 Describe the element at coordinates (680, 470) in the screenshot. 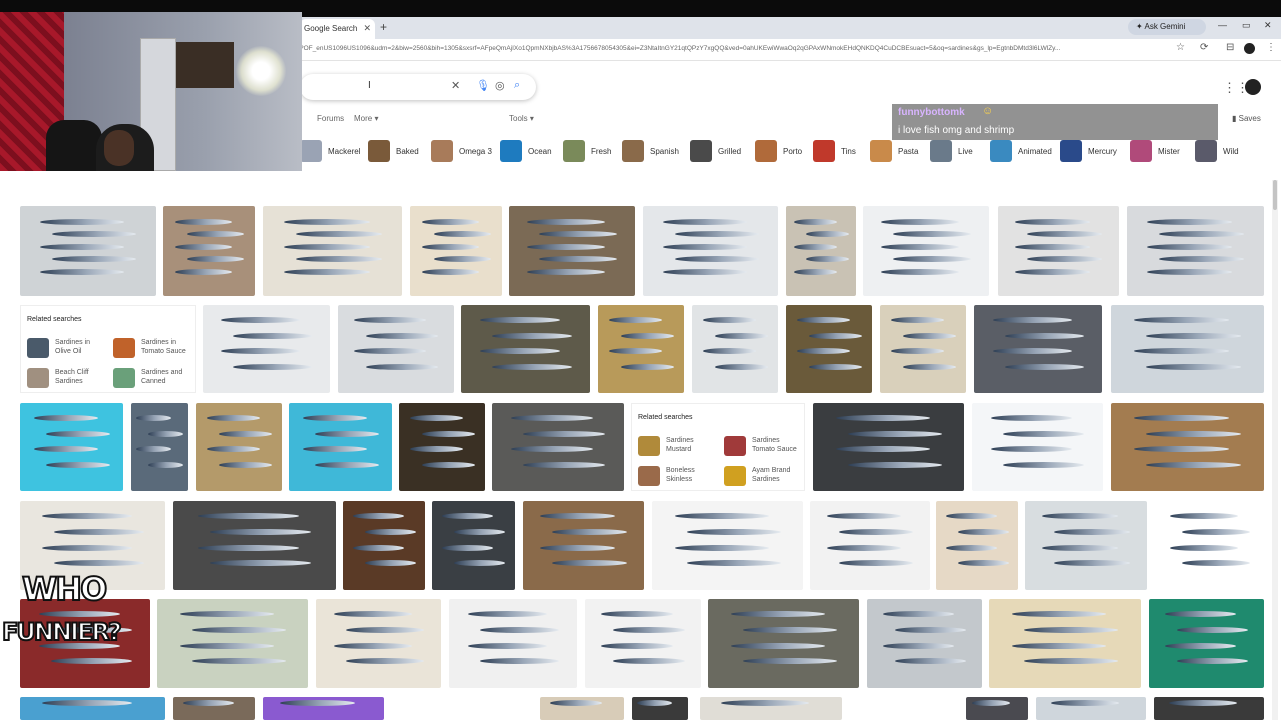

I see `related-line1: Boneless` at that location.